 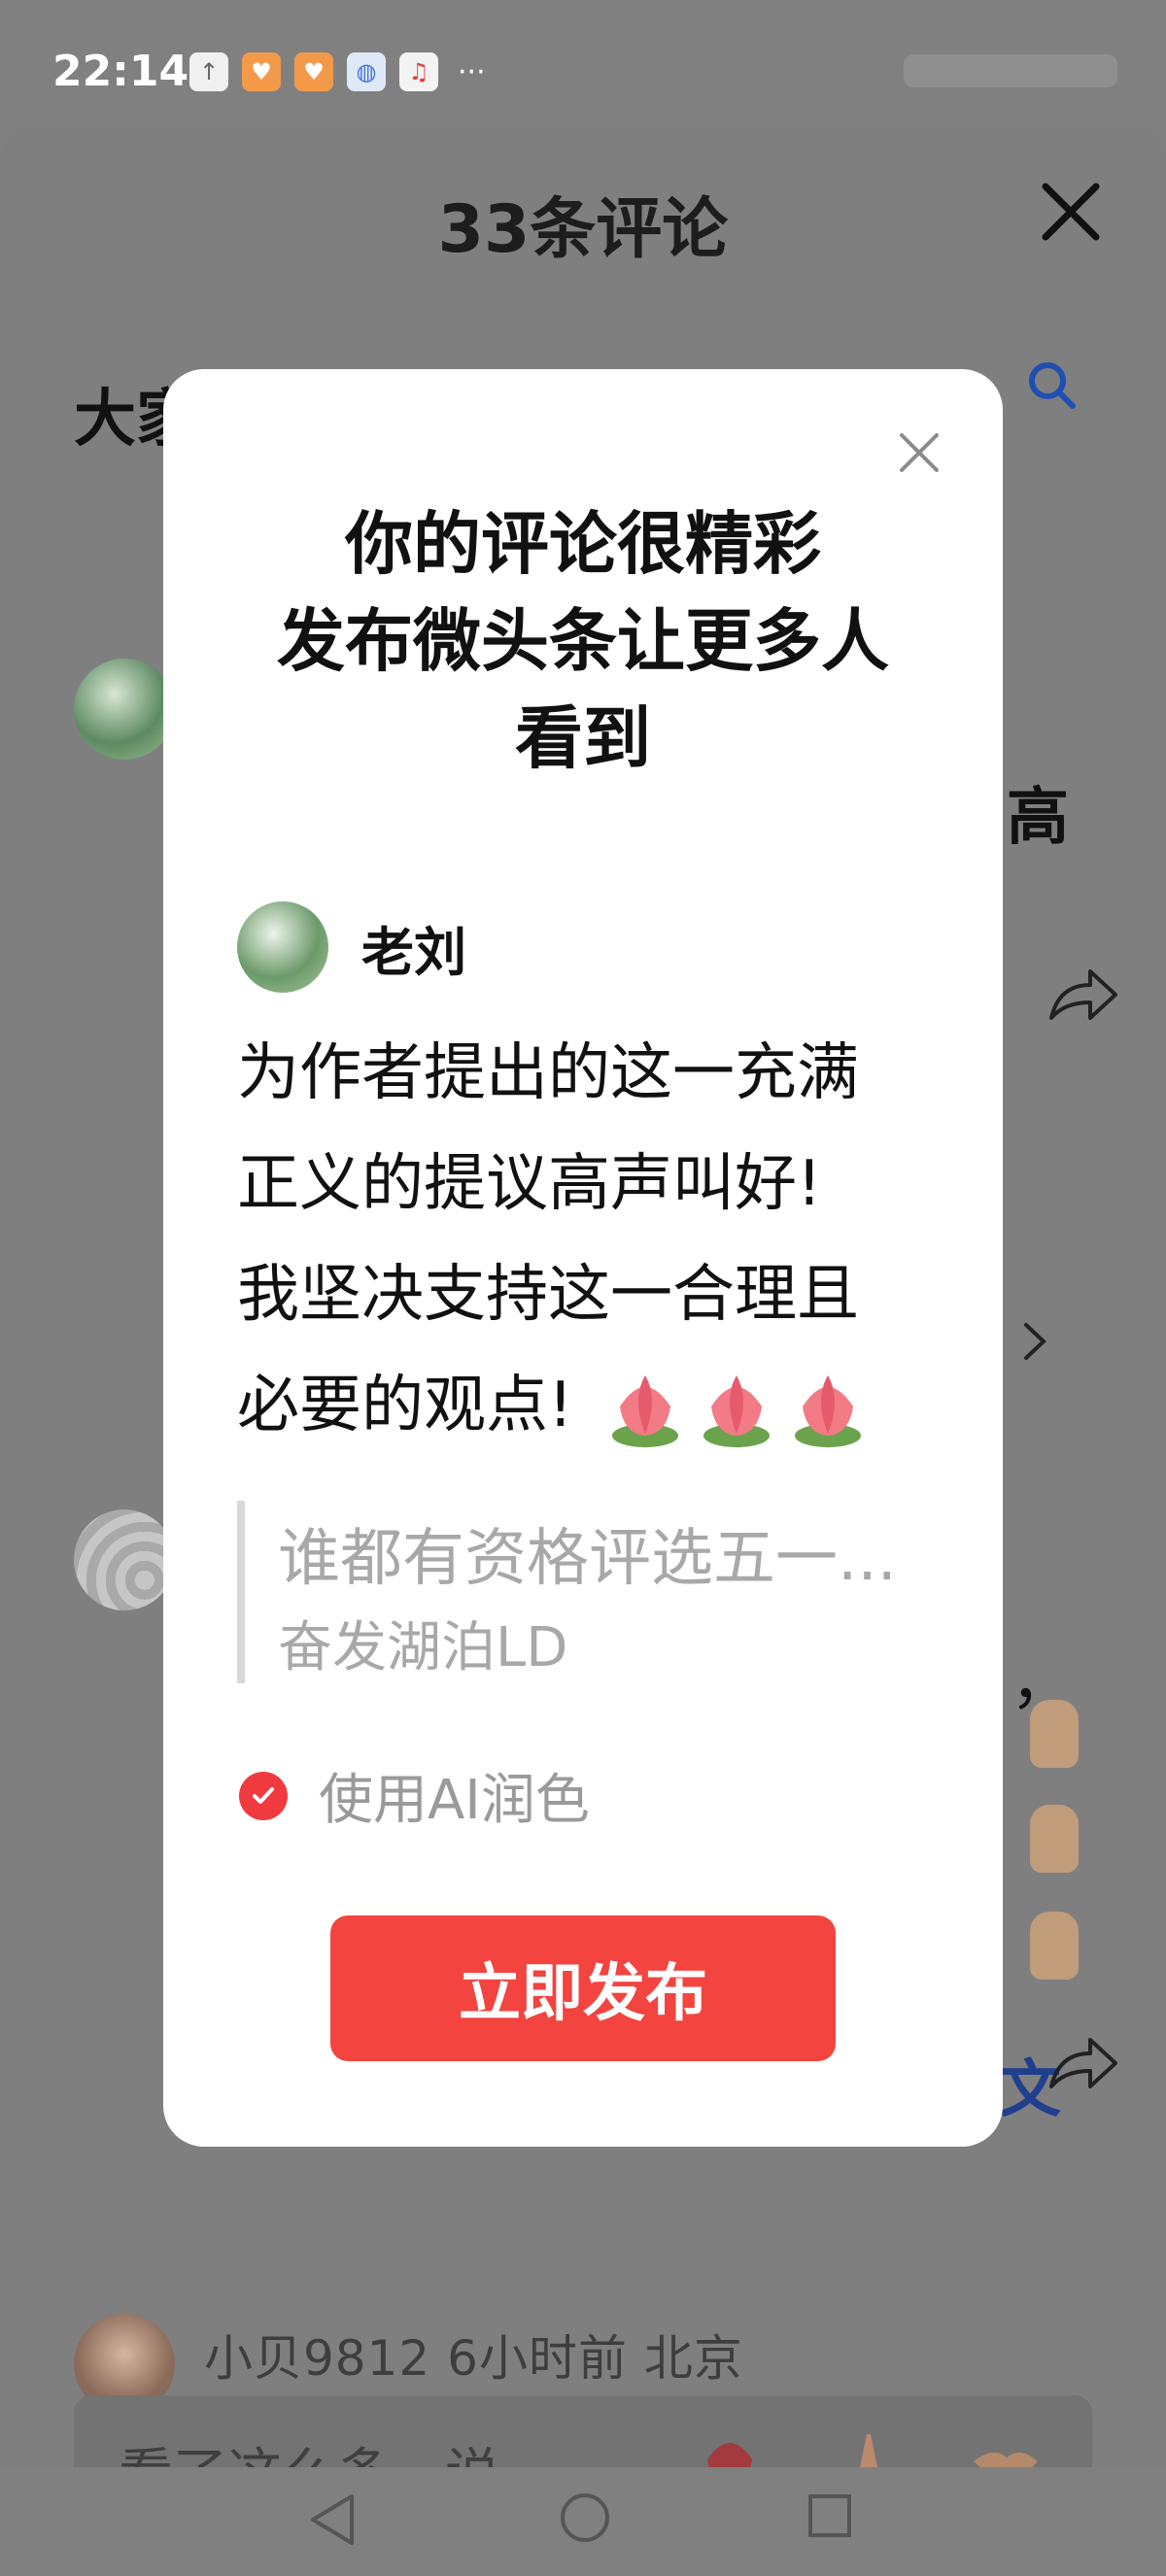 What do you see at coordinates (405, 1405) in the screenshot?
I see `comment-line-text: 必要的观点!` at bounding box center [405, 1405].